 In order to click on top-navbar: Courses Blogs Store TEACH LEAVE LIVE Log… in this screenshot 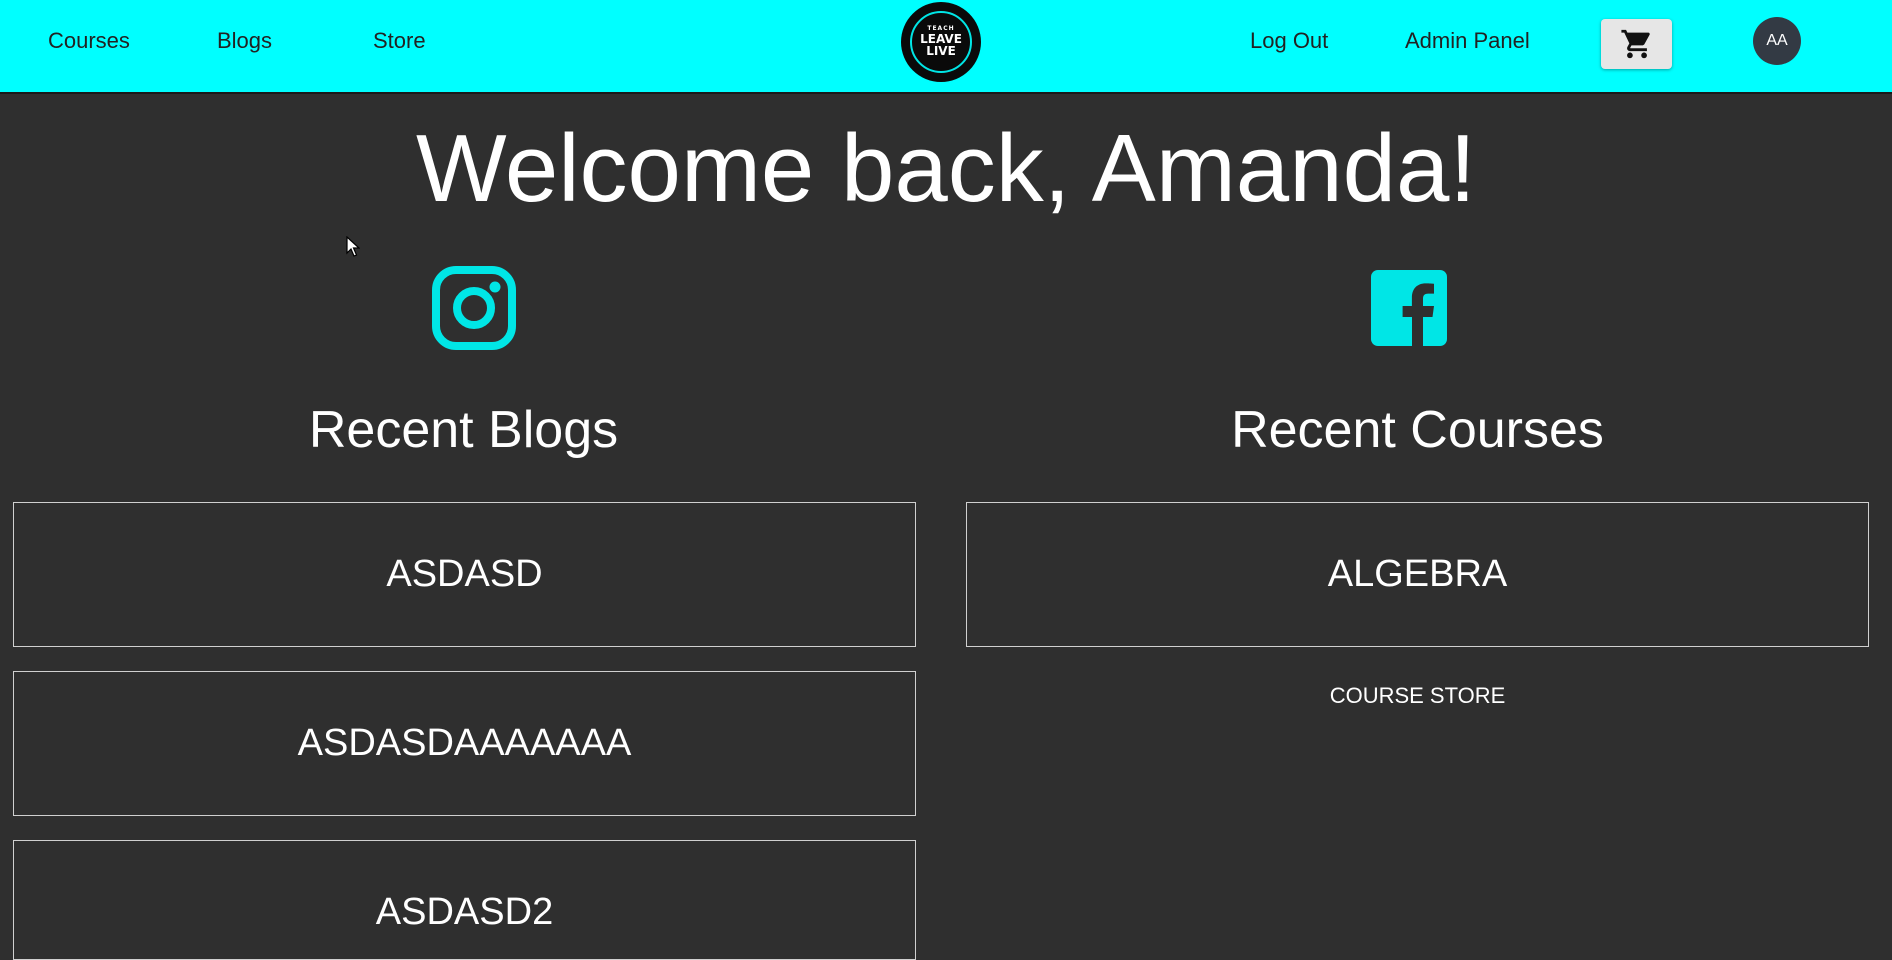, I will do `click(946, 47)`.